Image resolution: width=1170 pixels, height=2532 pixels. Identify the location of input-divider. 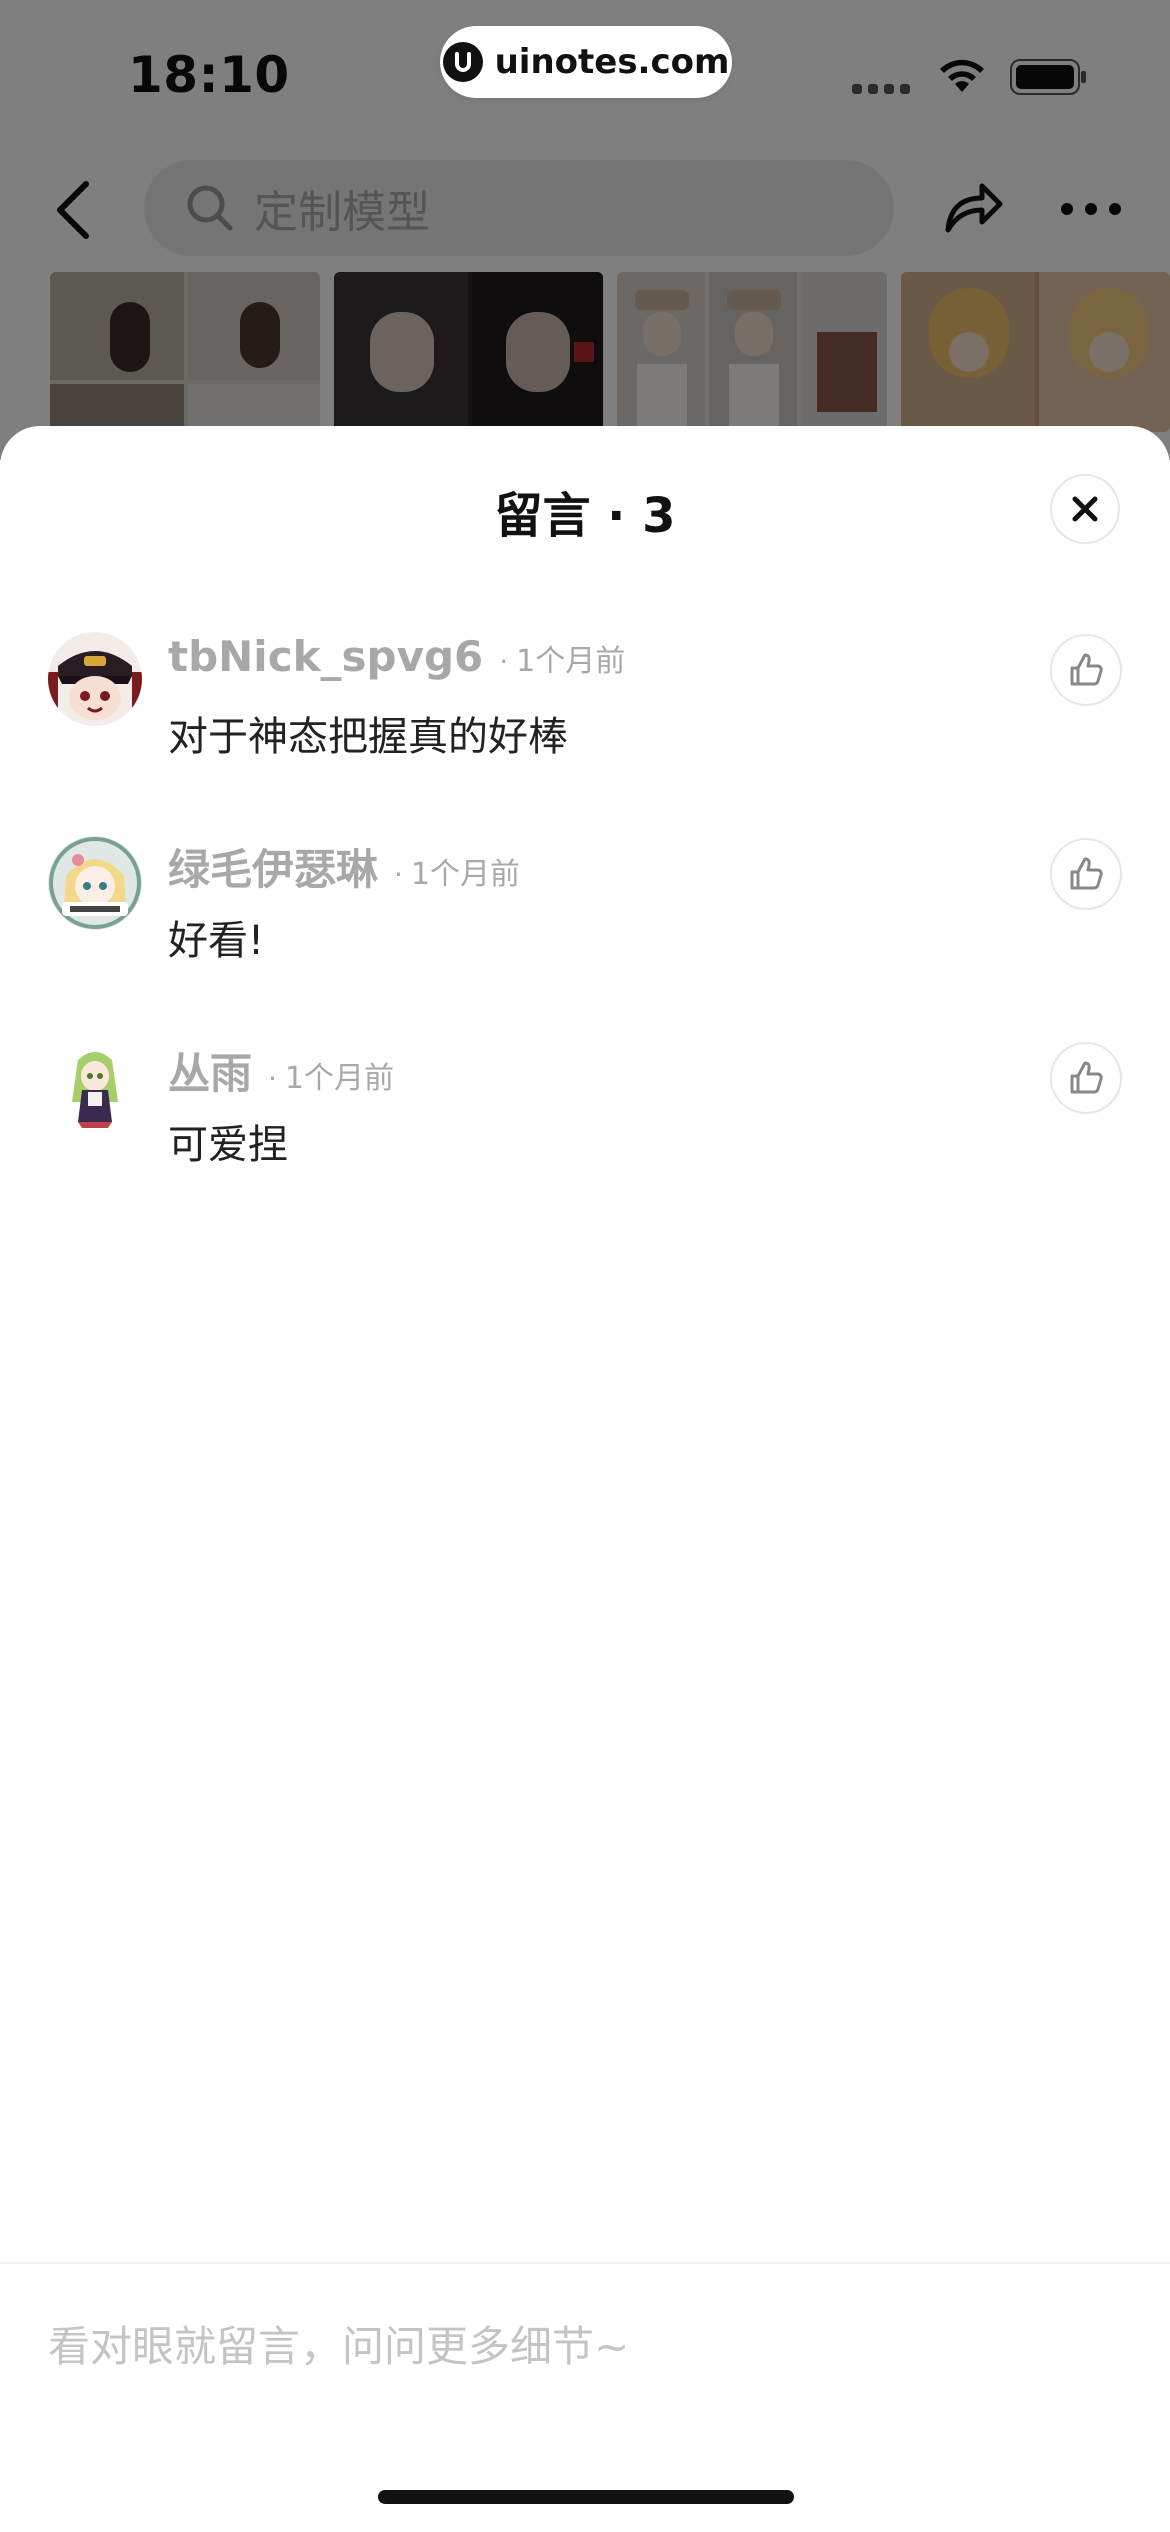
(585, 2263).